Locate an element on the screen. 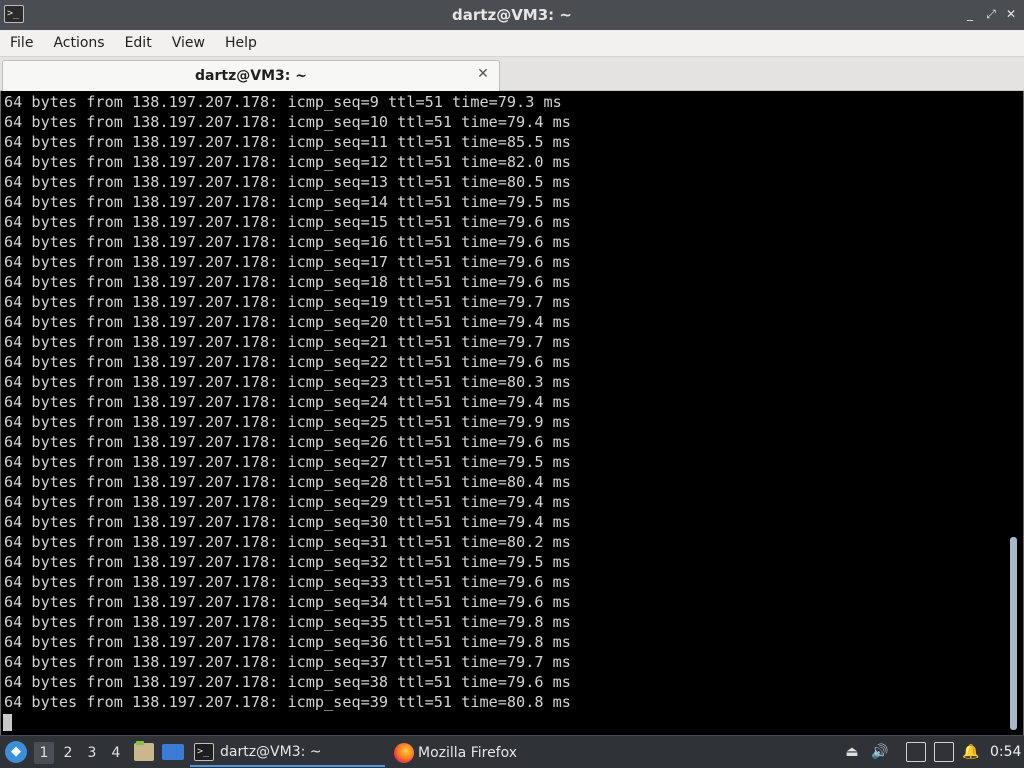  prompt-line is located at coordinates (503, 722).